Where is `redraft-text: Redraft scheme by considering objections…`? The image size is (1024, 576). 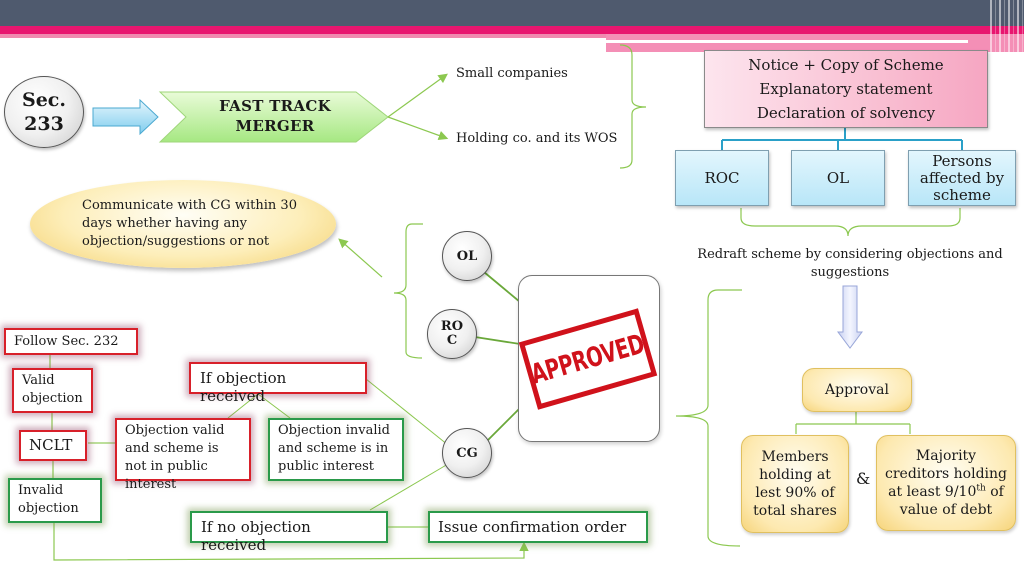
redraft-text: Redraft scheme by considering objections… is located at coordinates (850, 263).